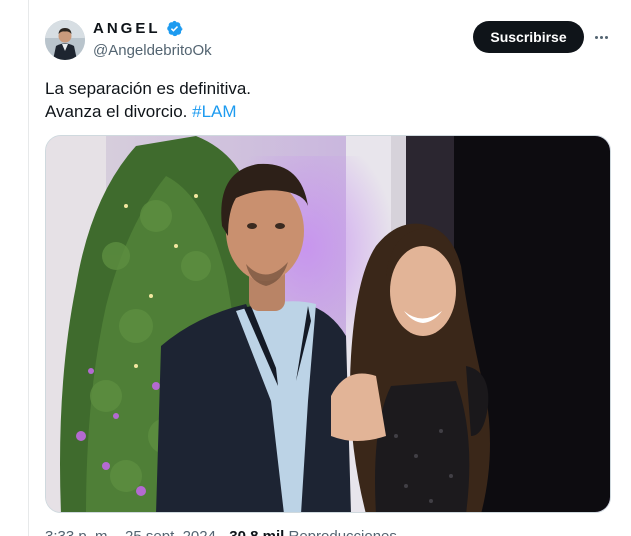  Describe the element at coordinates (601, 37) in the screenshot. I see `more-options-icon` at that location.